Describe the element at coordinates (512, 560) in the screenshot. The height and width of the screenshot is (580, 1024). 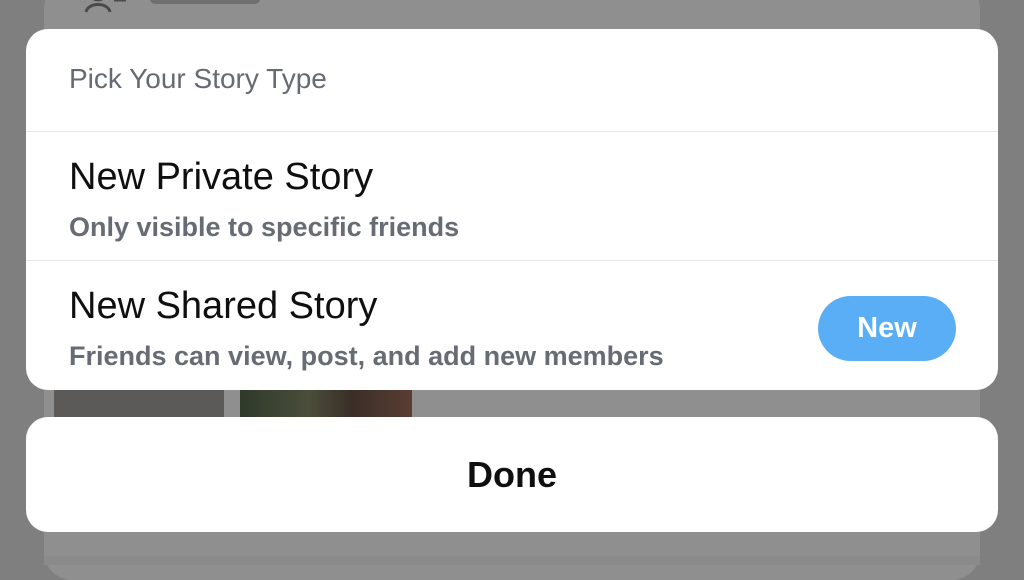
I see `background-divider` at that location.